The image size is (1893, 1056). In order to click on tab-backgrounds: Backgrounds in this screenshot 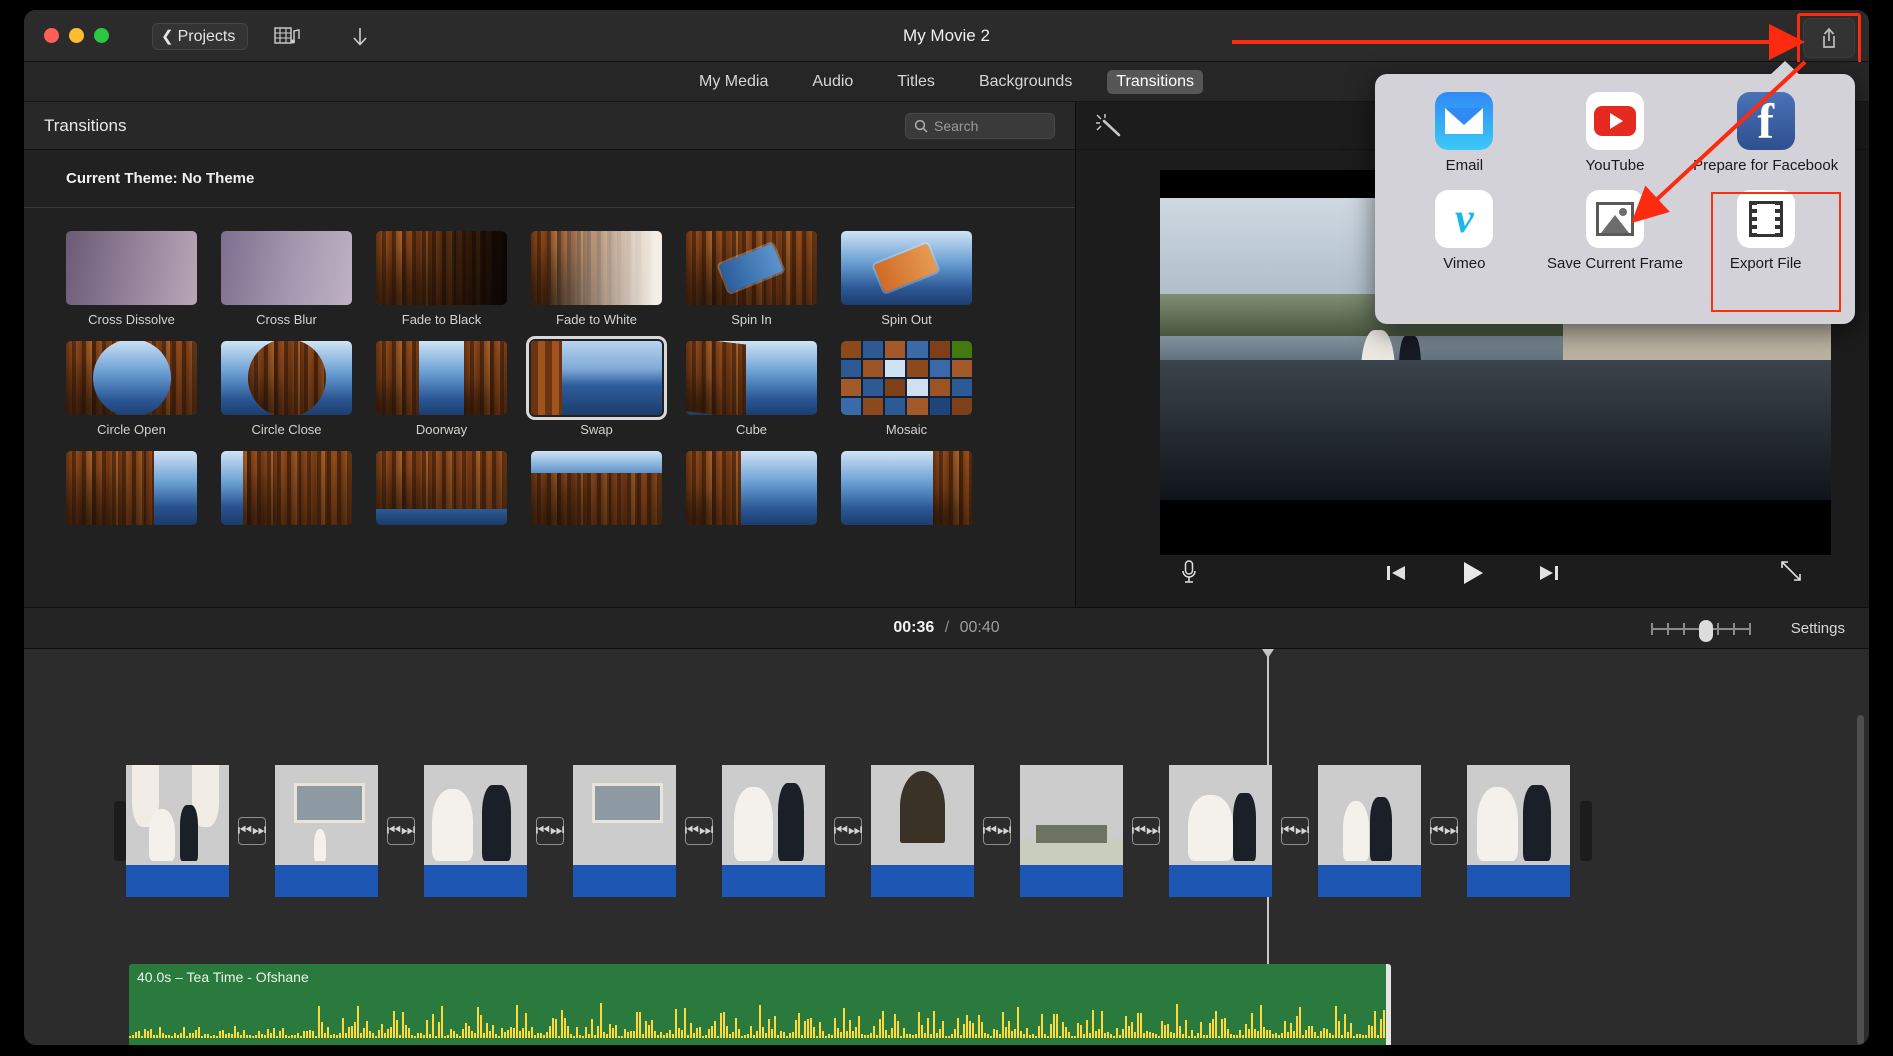, I will do `click(1025, 82)`.